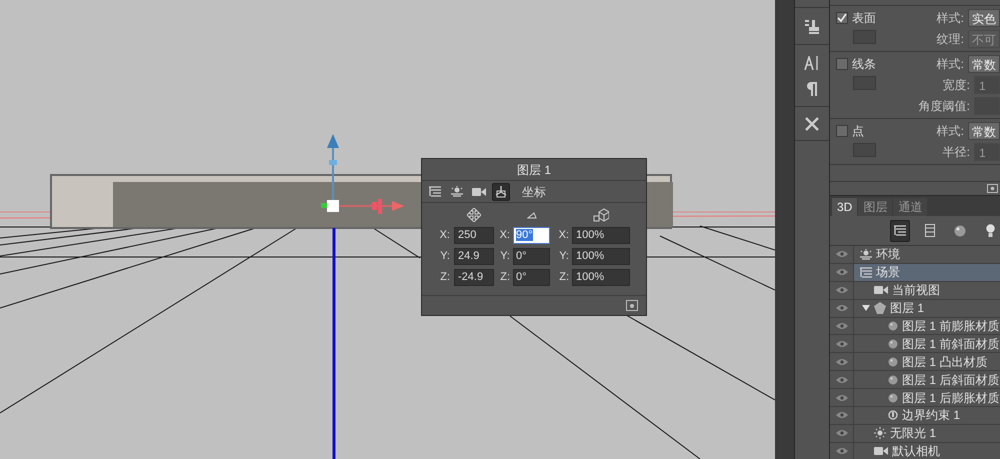  I want to click on layer-name: 环境, so click(888, 255).